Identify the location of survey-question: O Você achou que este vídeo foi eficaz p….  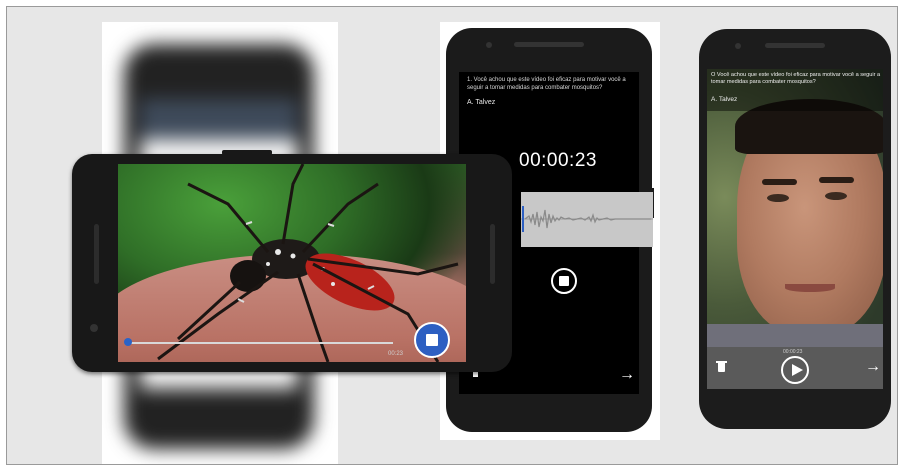
(796, 78).